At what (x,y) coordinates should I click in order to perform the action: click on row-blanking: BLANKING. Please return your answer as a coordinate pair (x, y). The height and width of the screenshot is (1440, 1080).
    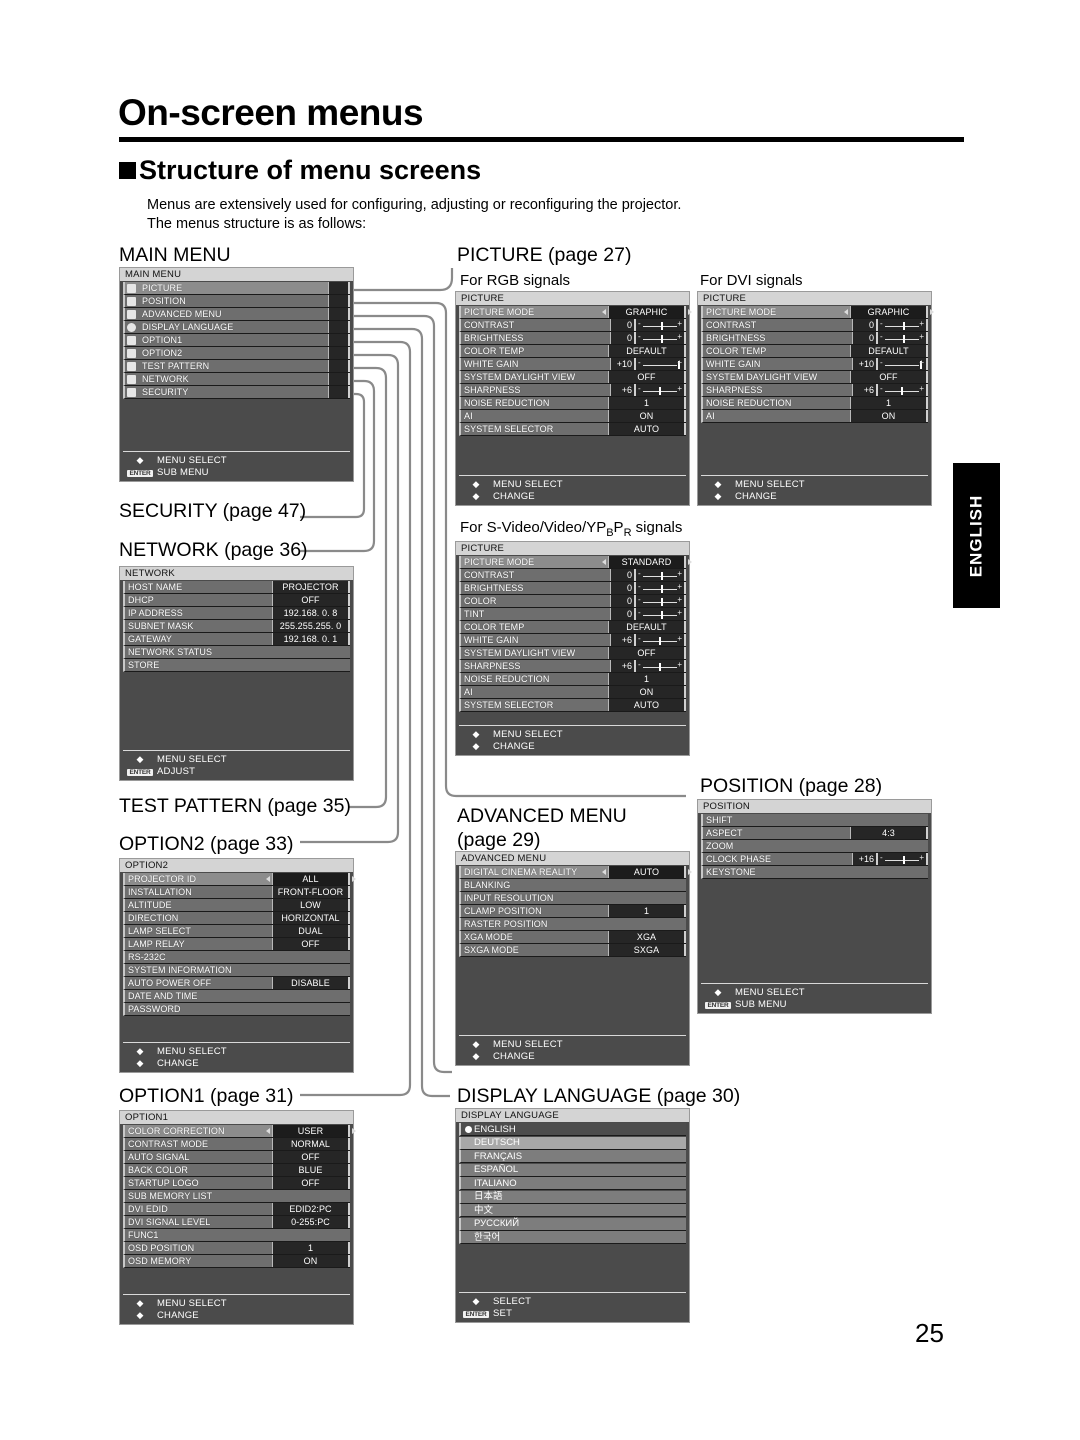
    Looking at the image, I should click on (572, 885).